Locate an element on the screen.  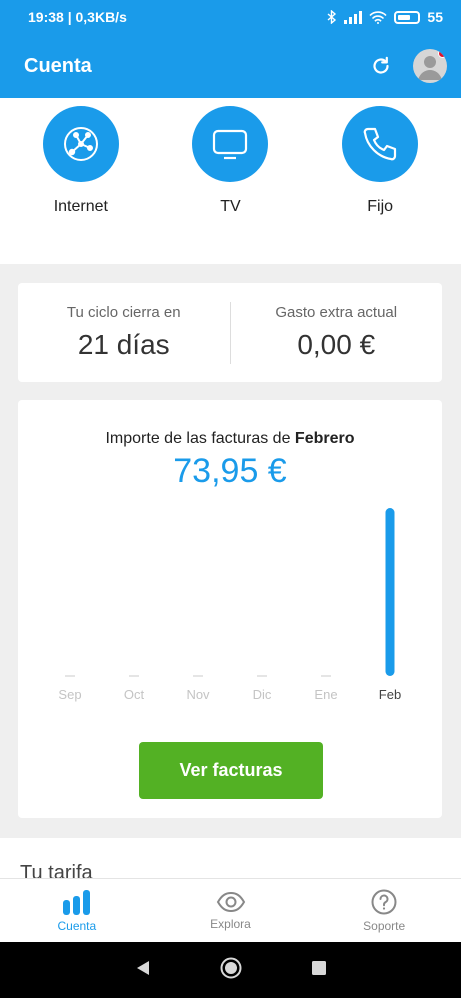
cycle-closes: Tu ciclo cierra en 21 días is located at coordinates (124, 332).